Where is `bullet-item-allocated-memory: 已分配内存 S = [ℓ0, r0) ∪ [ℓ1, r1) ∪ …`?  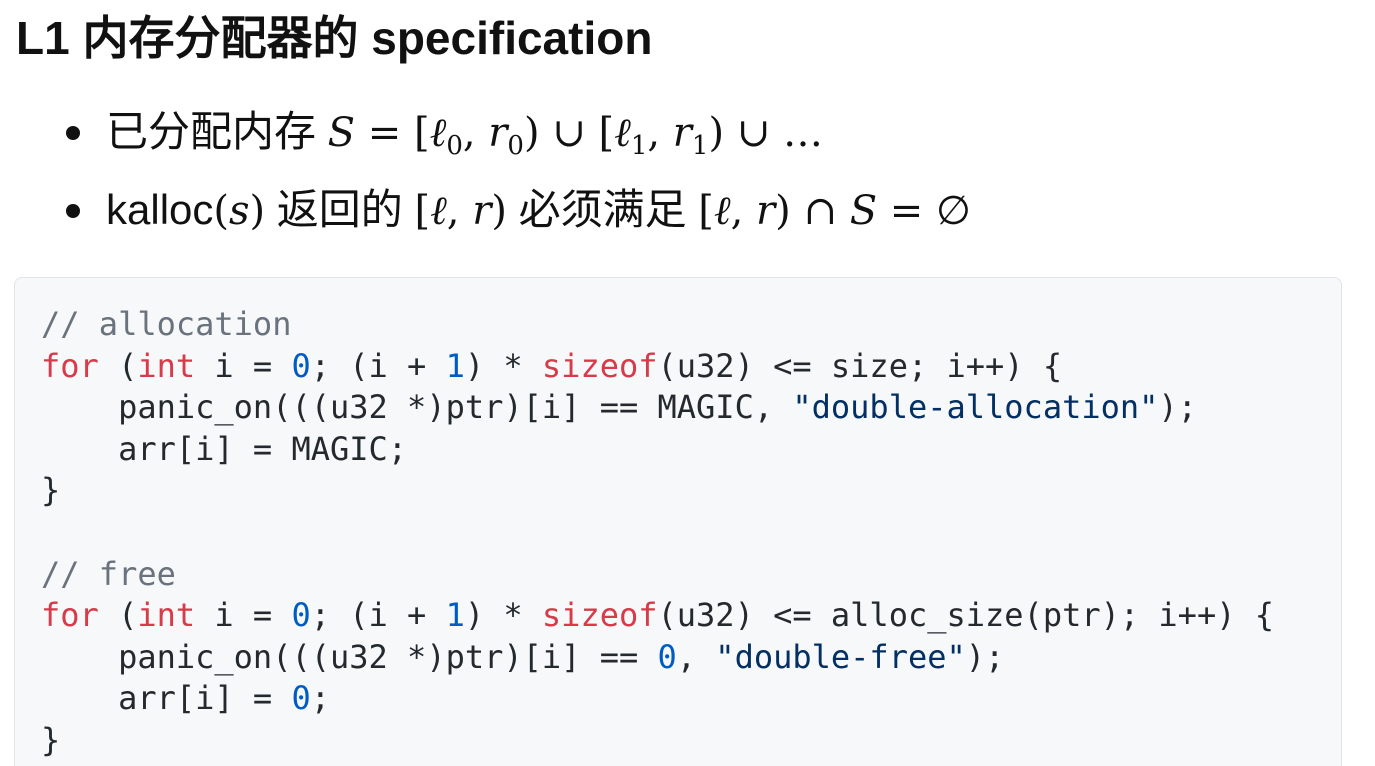
bullet-item-allocated-memory: 已分配内存 S = [ℓ0, r0) ∪ [ℓ1, r1) ∪ … is located at coordinates (485, 139).